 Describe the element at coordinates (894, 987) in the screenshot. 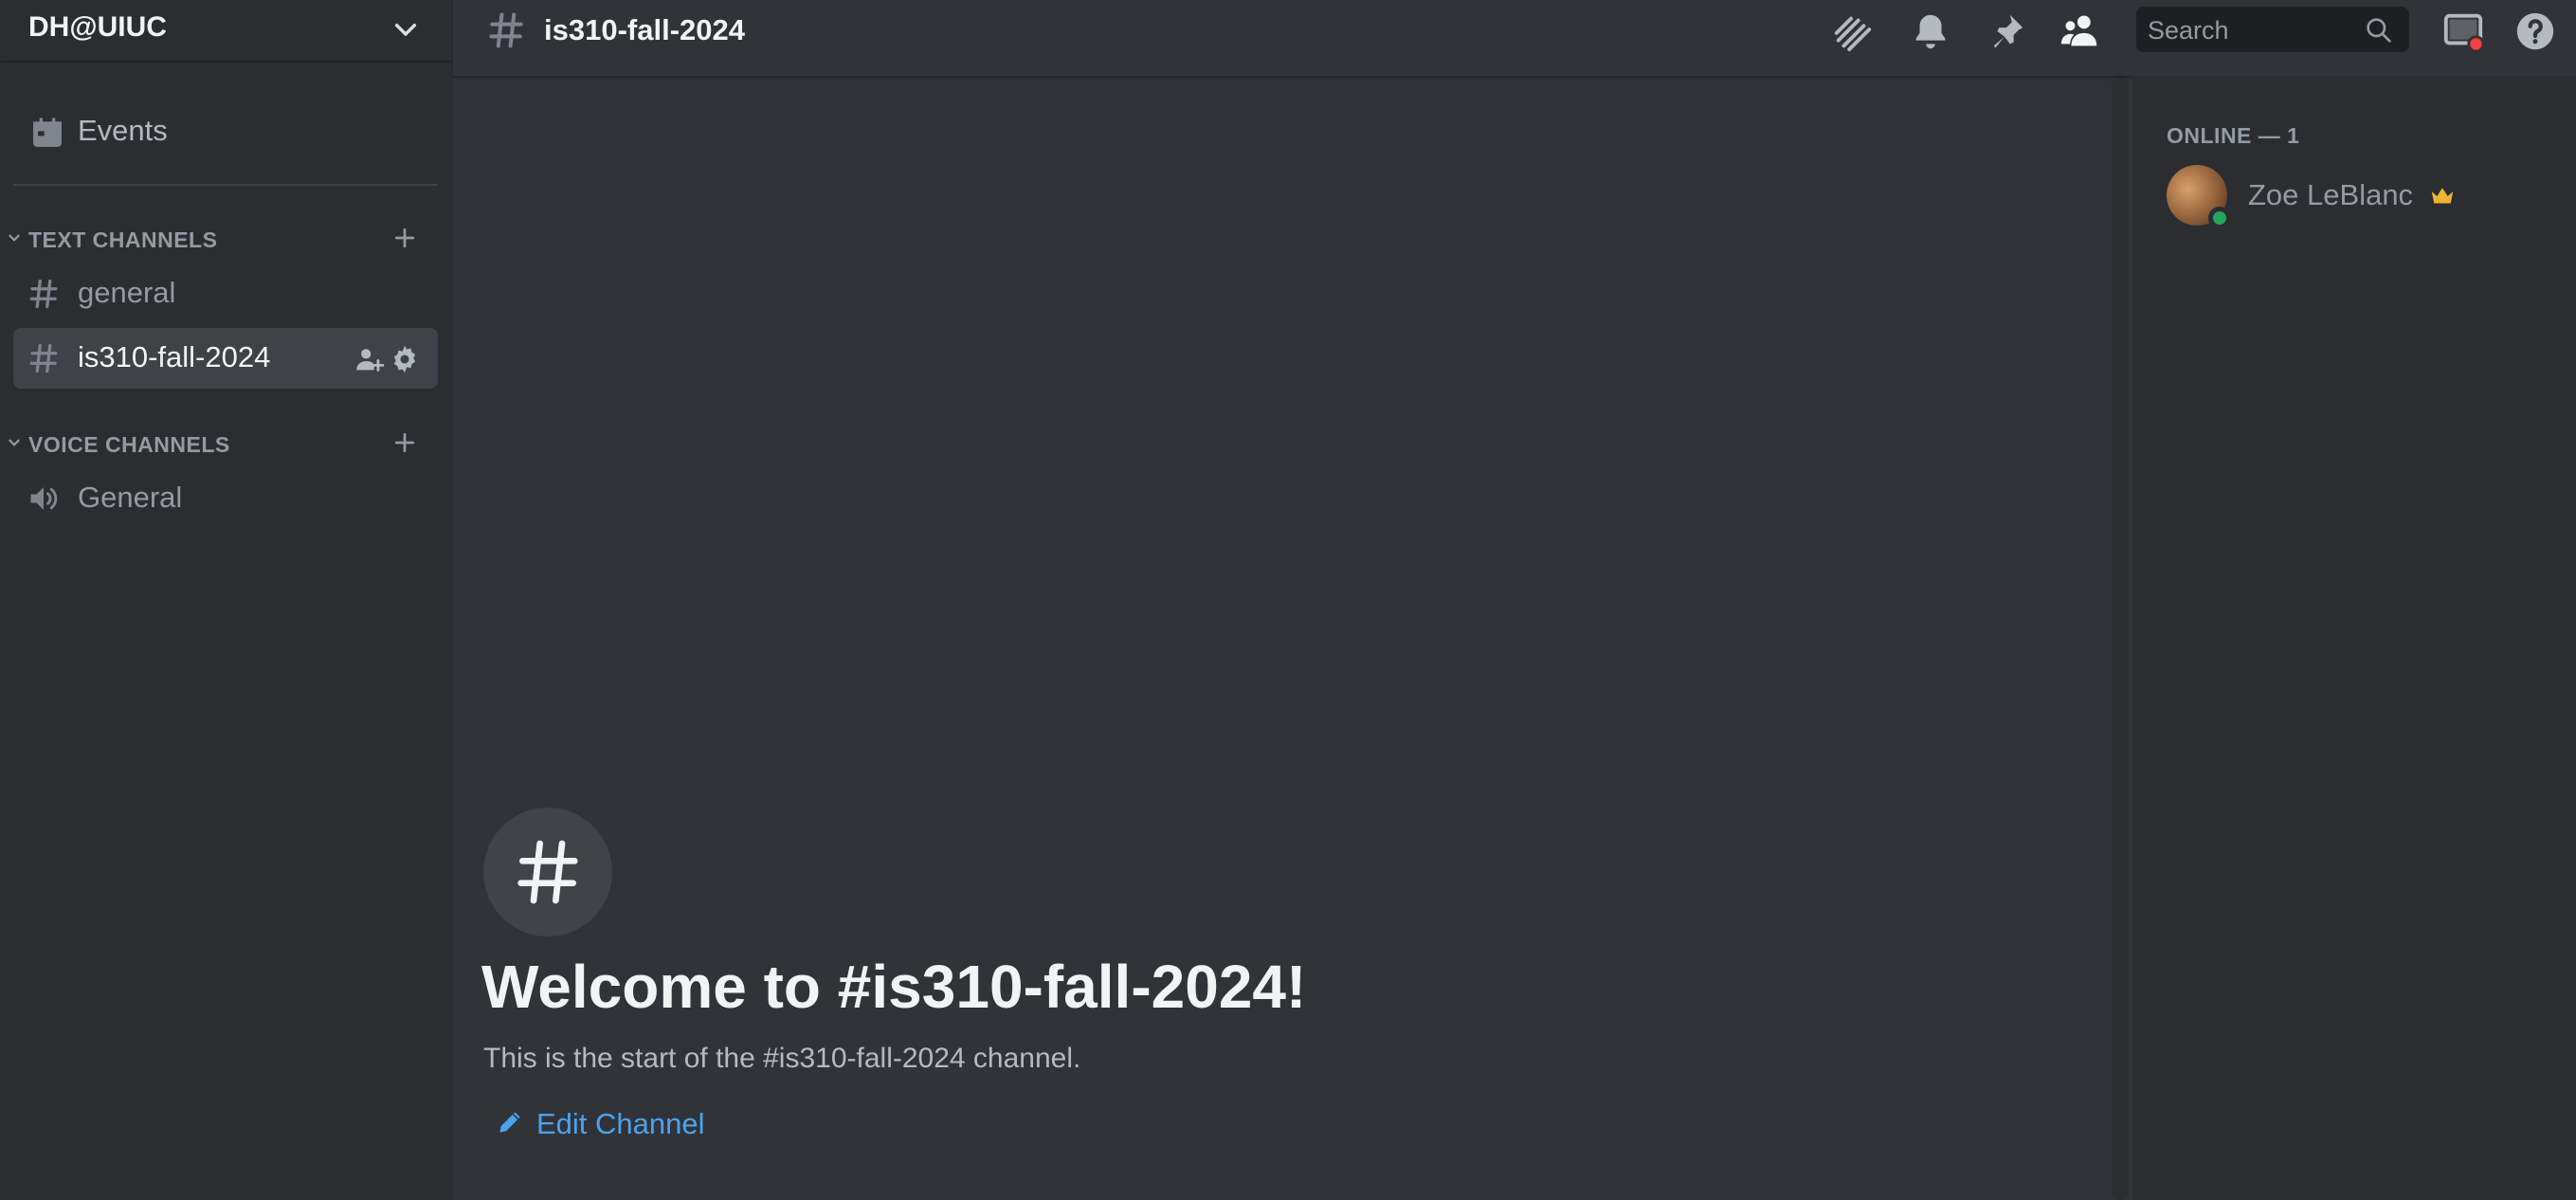

I see `welcome-title: Welcome to #is310-fall-2024!` at that location.